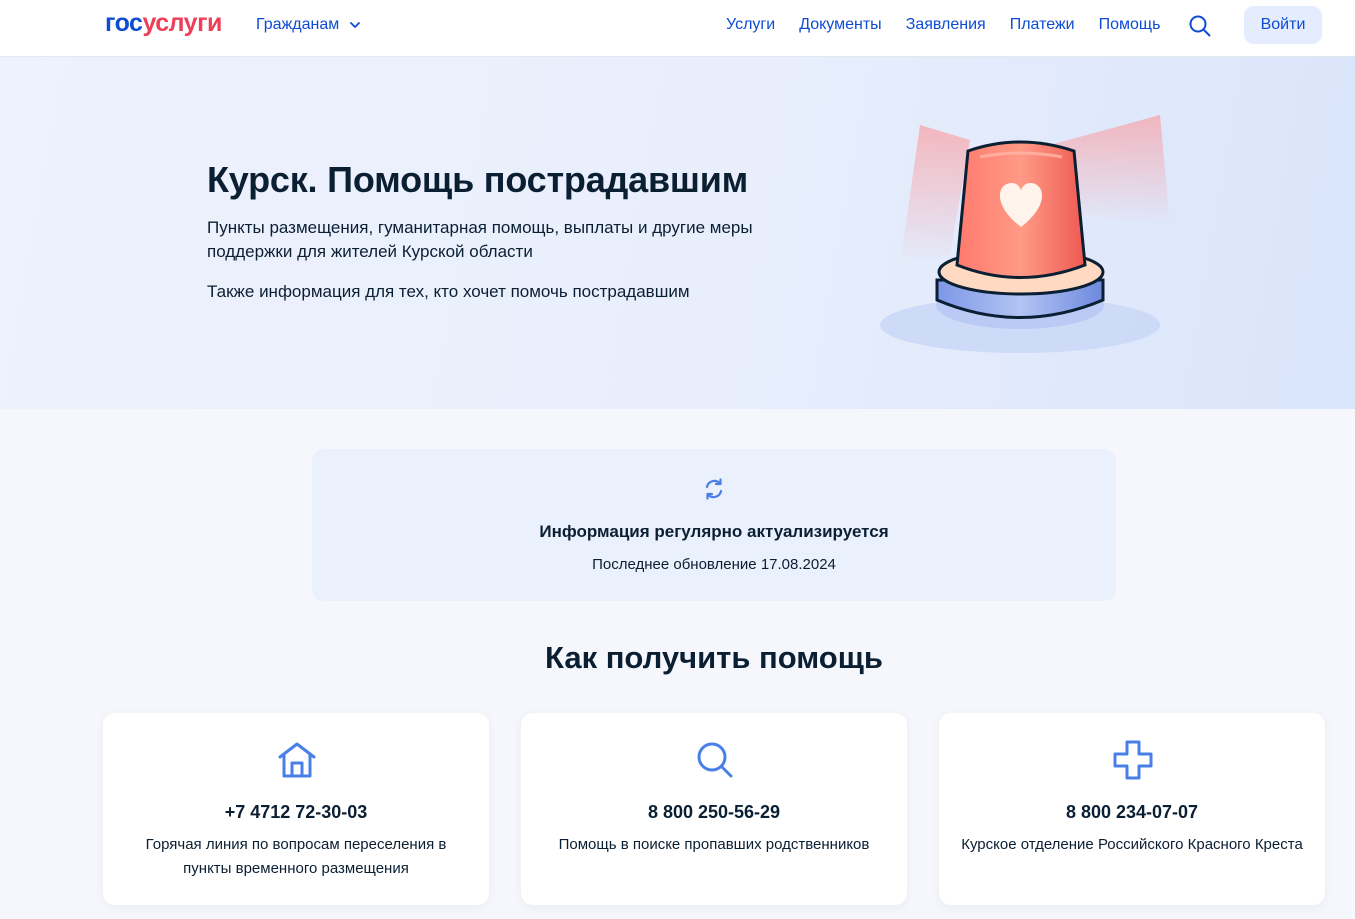 Image resolution: width=1355 pixels, height=919 pixels. Describe the element at coordinates (946, 25) in the screenshot. I see `nav-applications: Заявления` at that location.